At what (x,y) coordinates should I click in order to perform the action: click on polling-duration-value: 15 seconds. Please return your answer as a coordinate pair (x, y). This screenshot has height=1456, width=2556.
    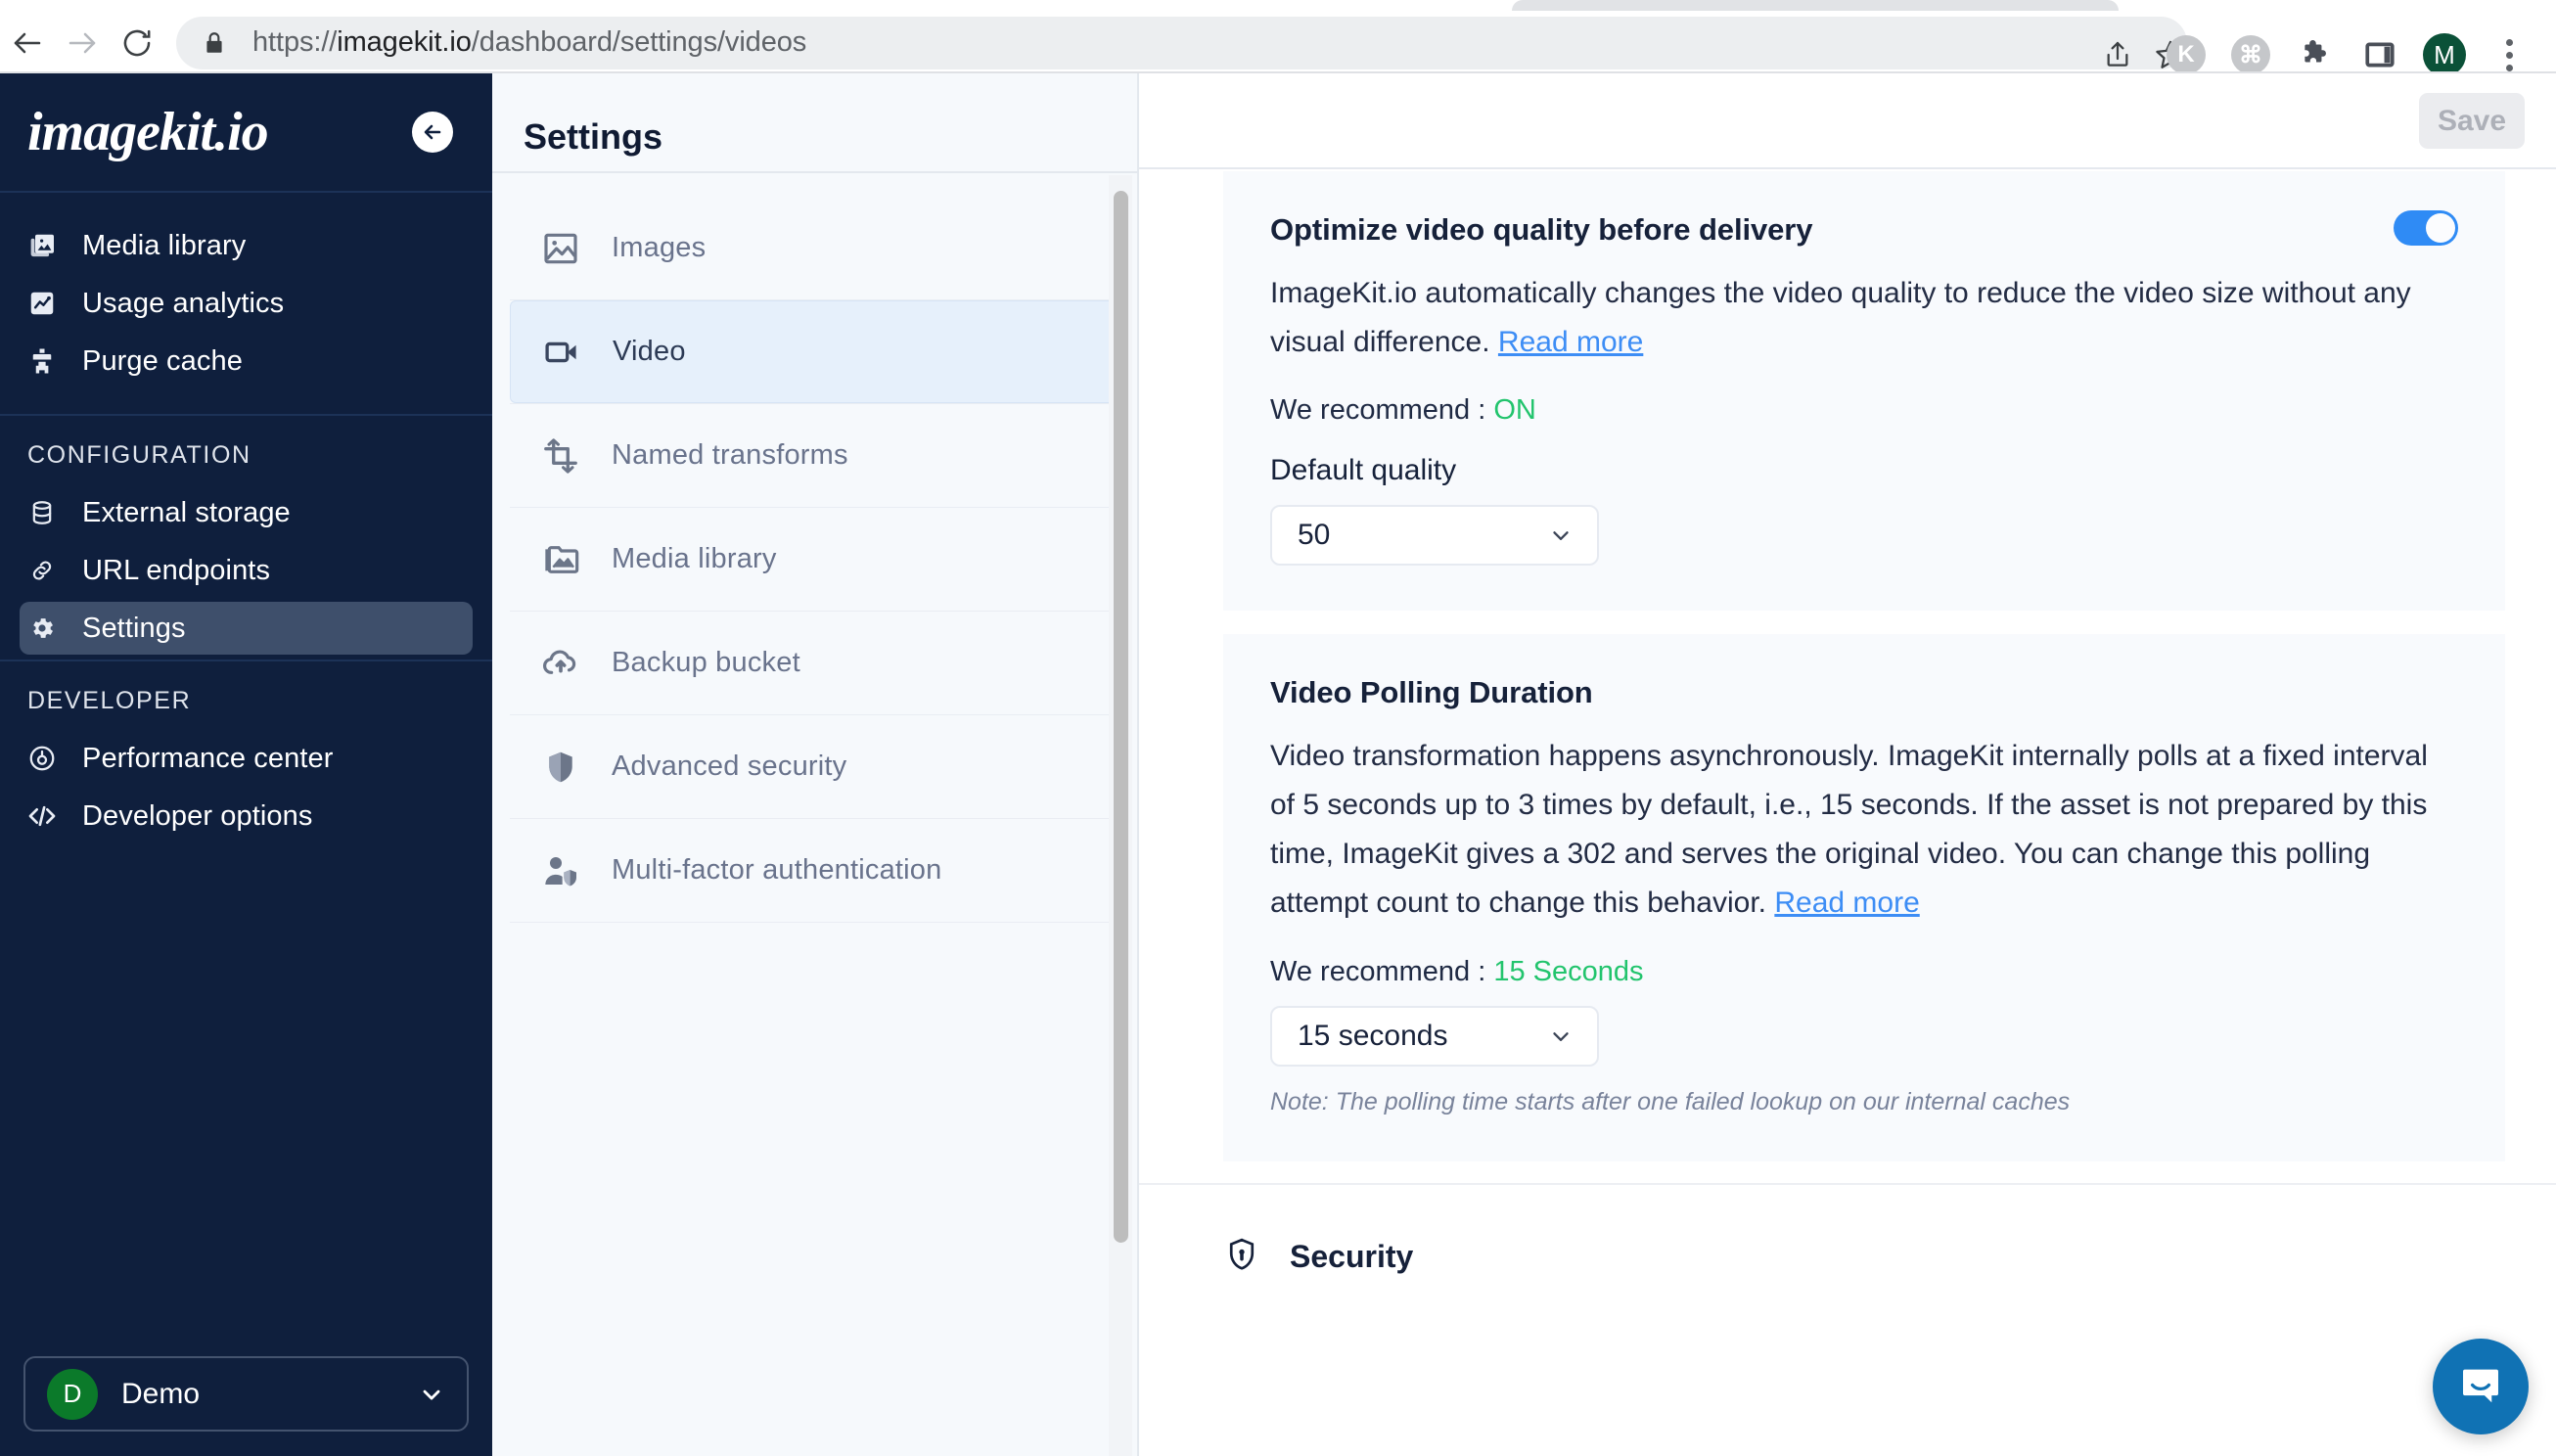
    Looking at the image, I should click on (1373, 1035).